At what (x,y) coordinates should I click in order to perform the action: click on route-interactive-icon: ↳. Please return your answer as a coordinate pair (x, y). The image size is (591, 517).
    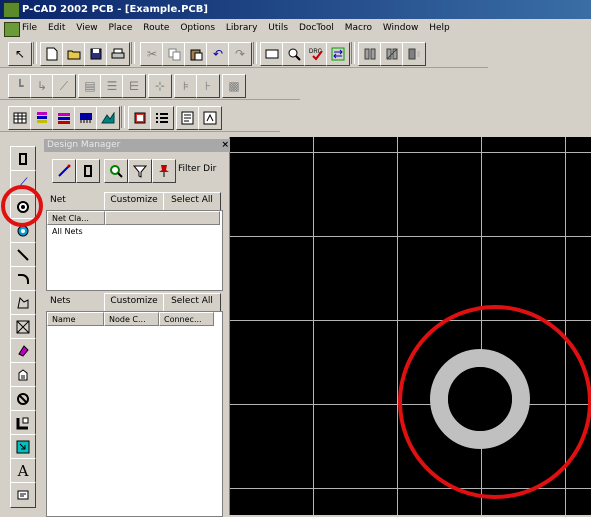
    Looking at the image, I should click on (42, 86).